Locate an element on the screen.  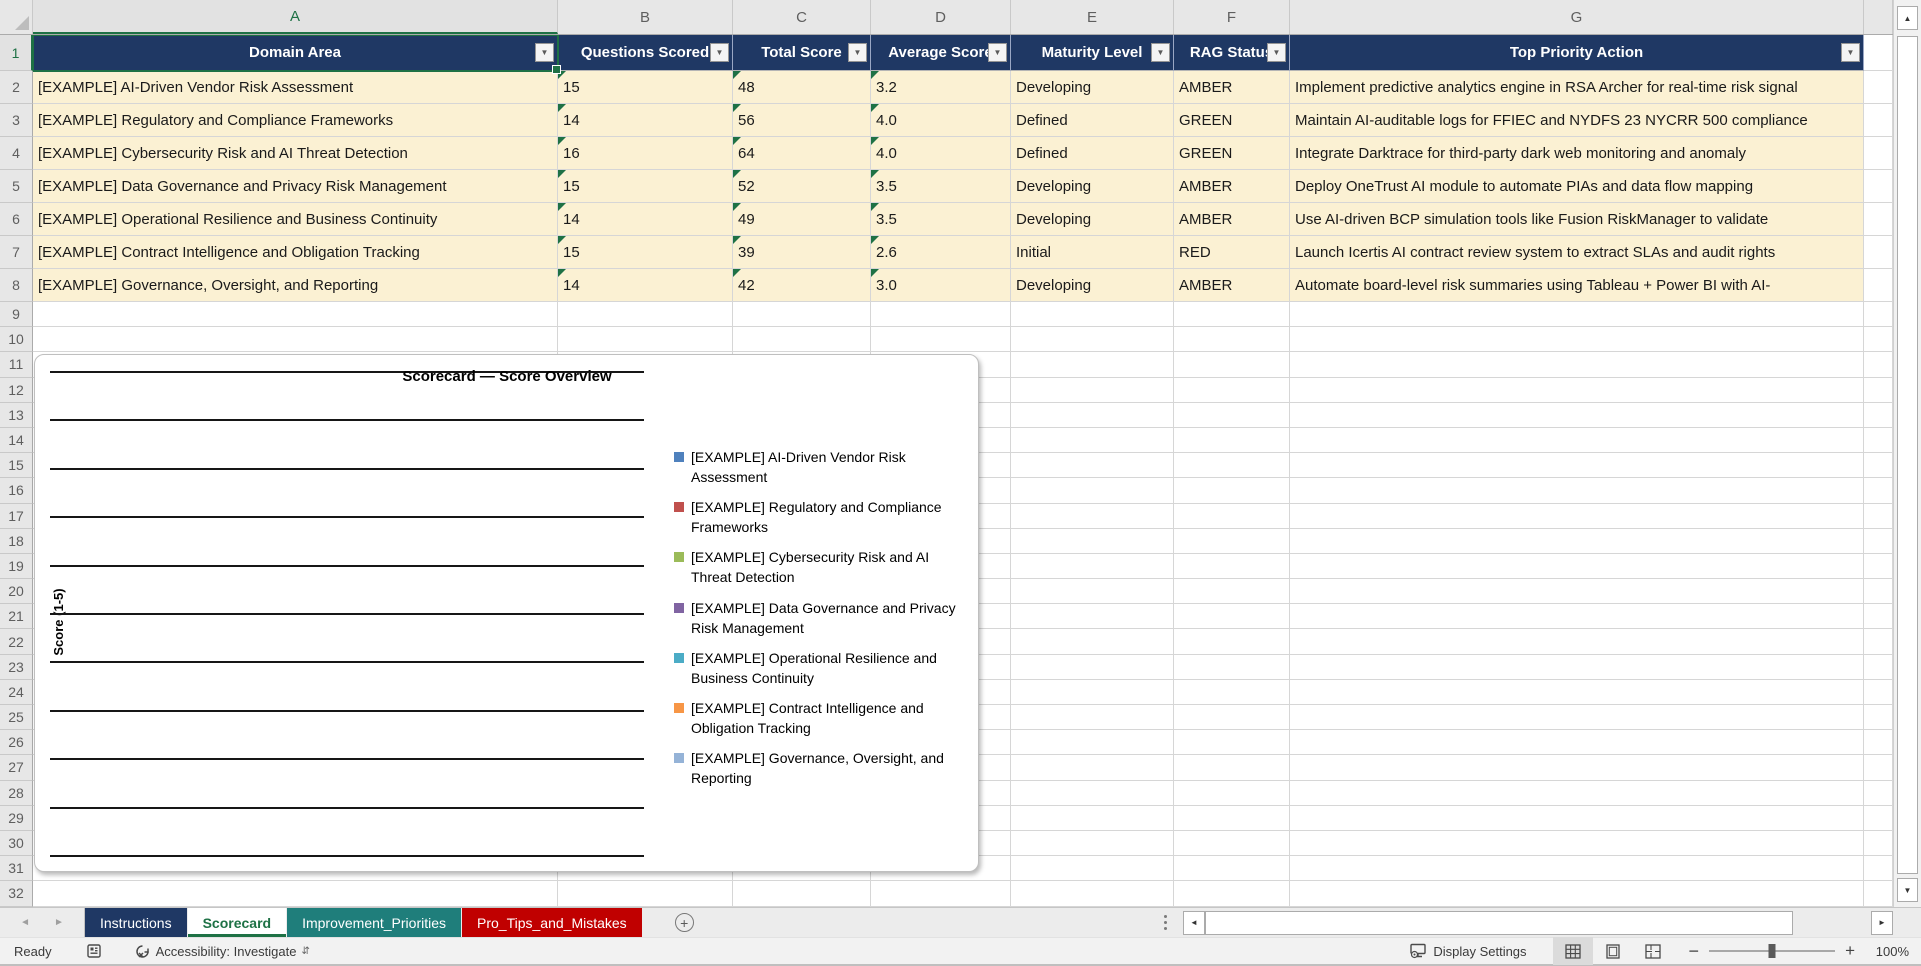
cell-f23 is located at coordinates (1232, 667).